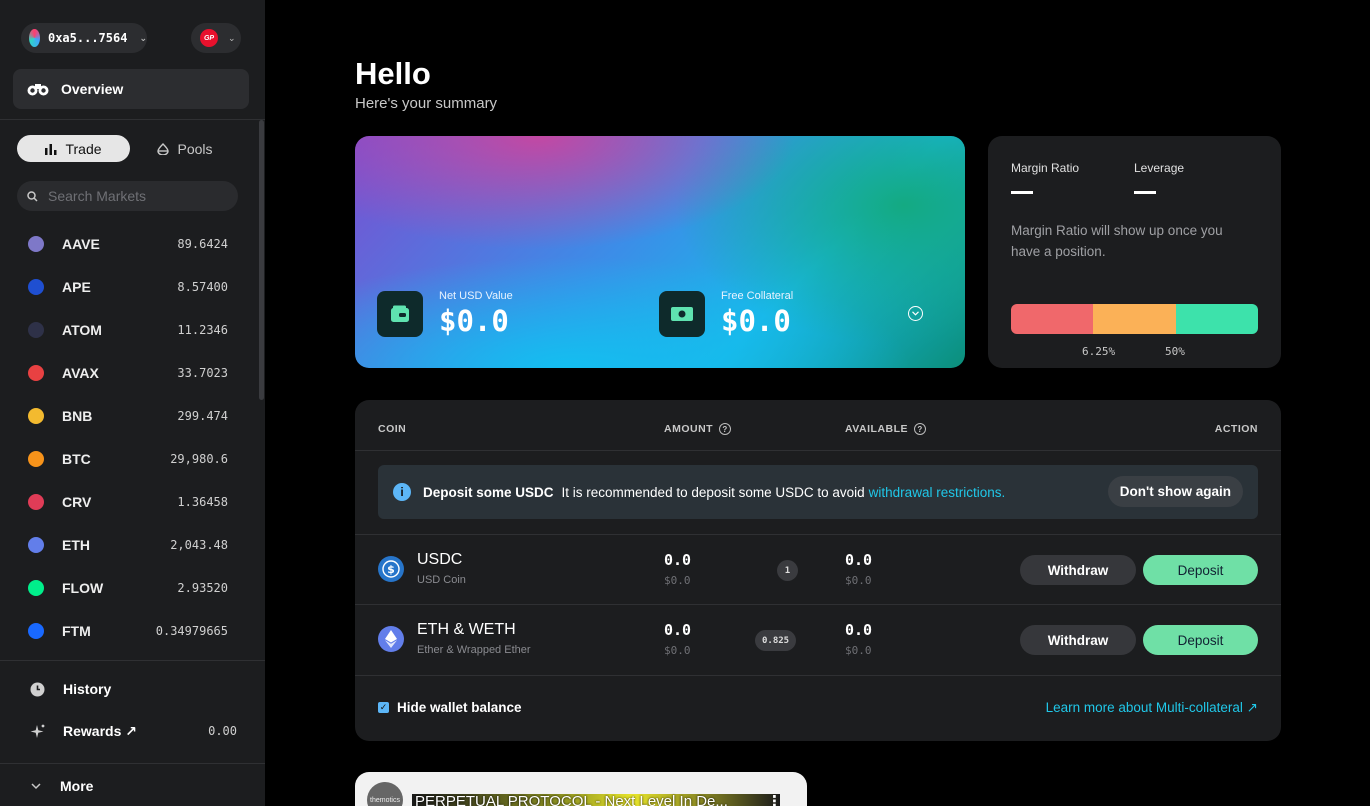  Describe the element at coordinates (886, 429) in the screenshot. I see `column-header-available: AVAILABLE ?` at that location.